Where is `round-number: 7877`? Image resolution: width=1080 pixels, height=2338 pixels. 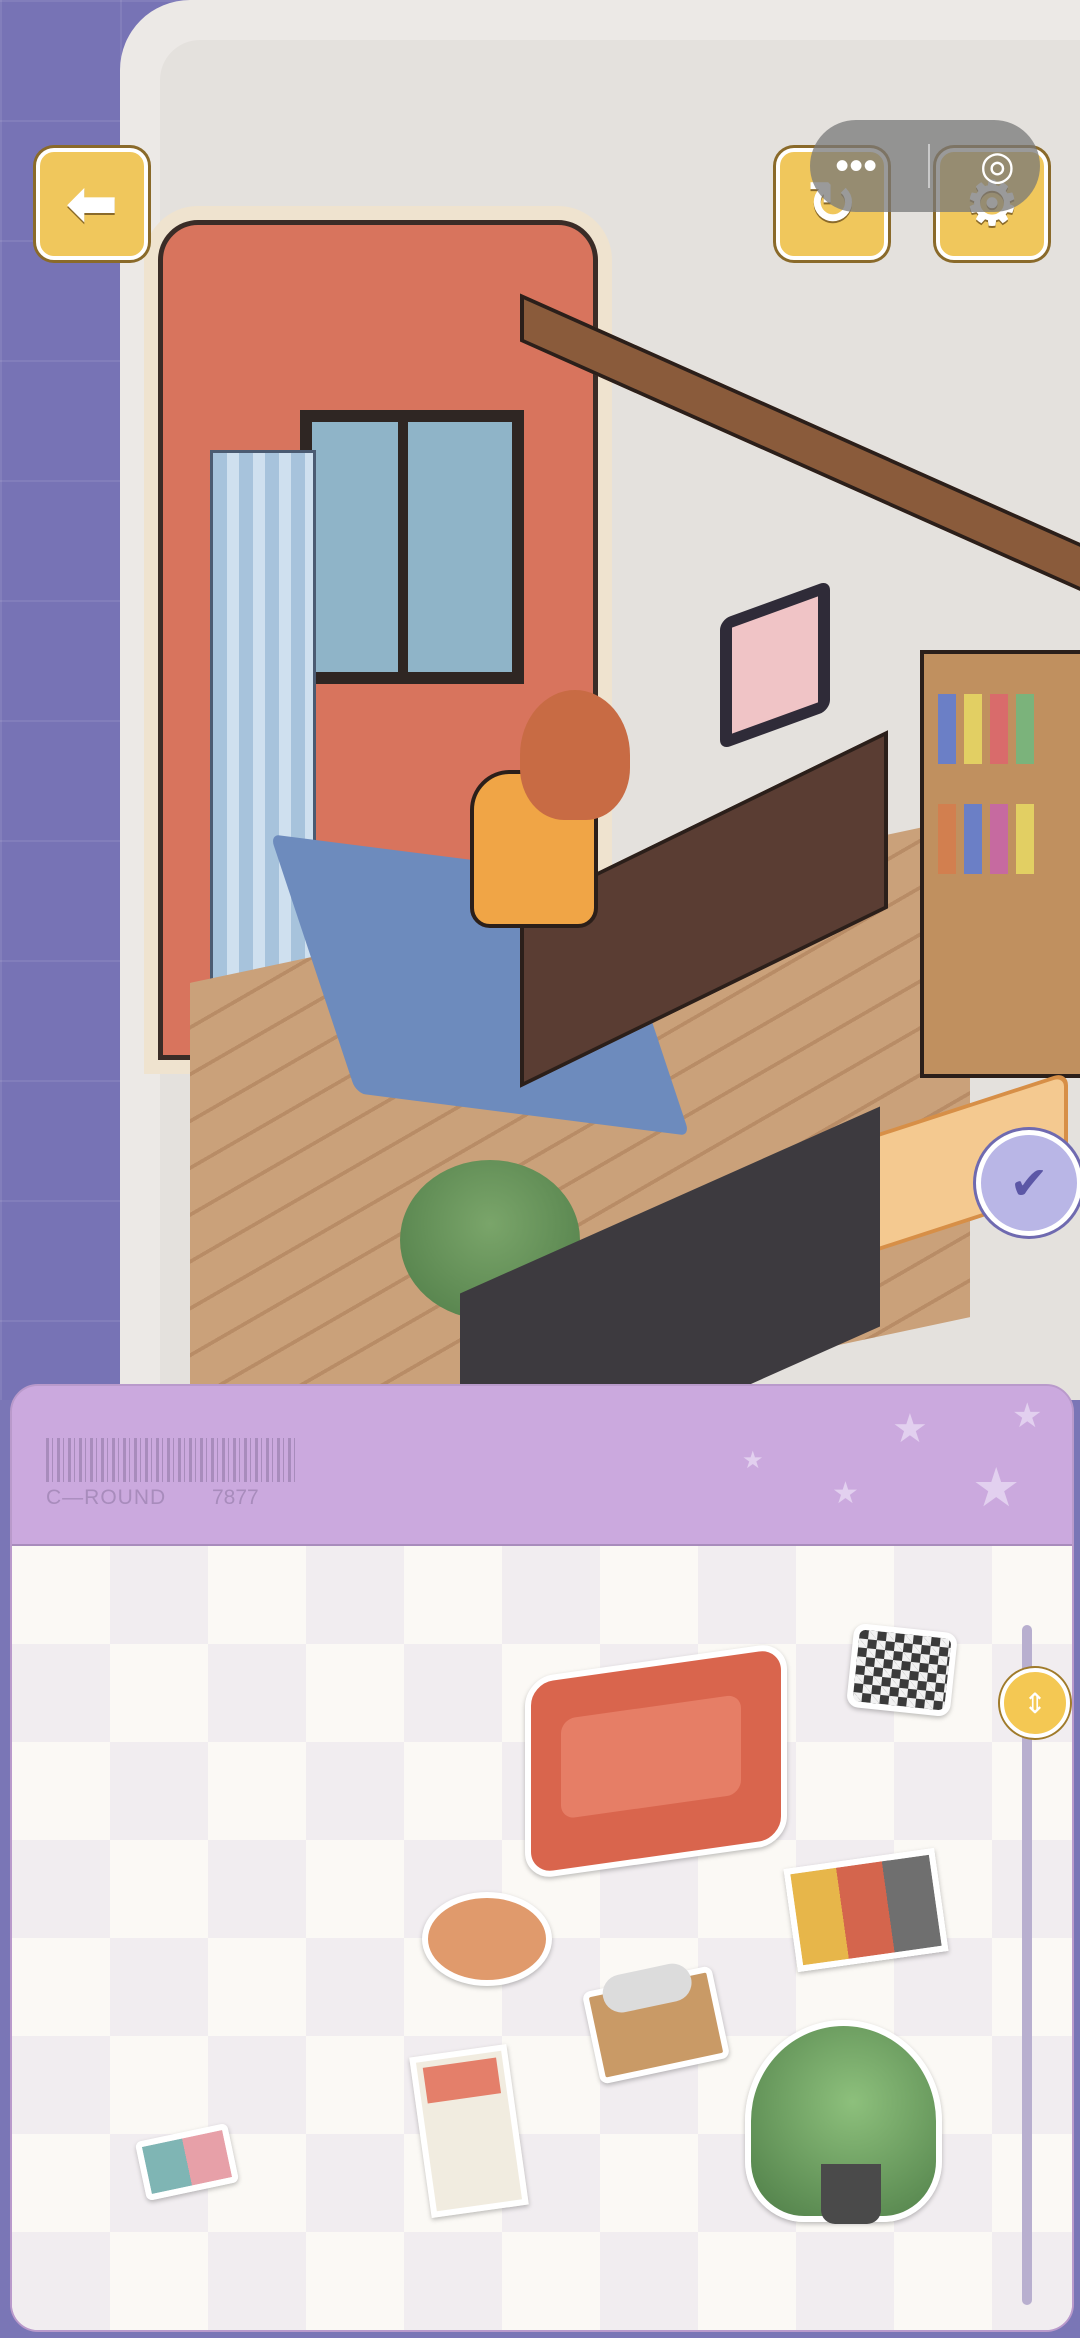 round-number: 7877 is located at coordinates (235, 1497).